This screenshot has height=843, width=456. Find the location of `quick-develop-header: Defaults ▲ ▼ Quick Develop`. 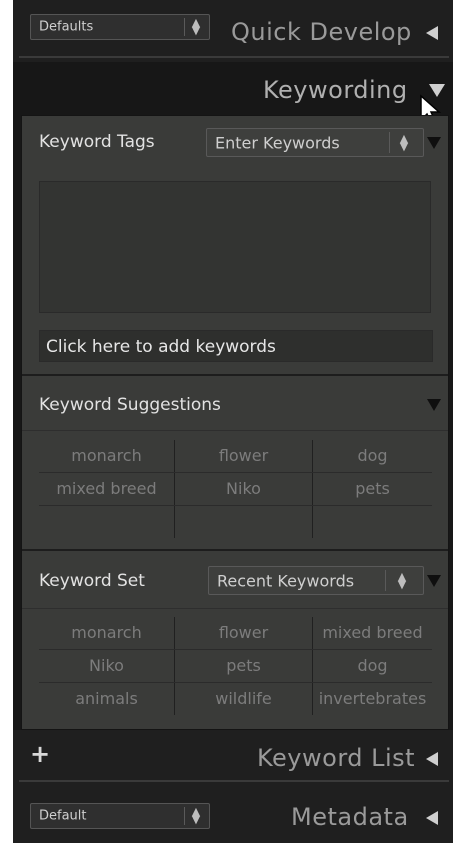

quick-develop-header: Defaults ▲ ▼ Quick Develop is located at coordinates (233, 31).